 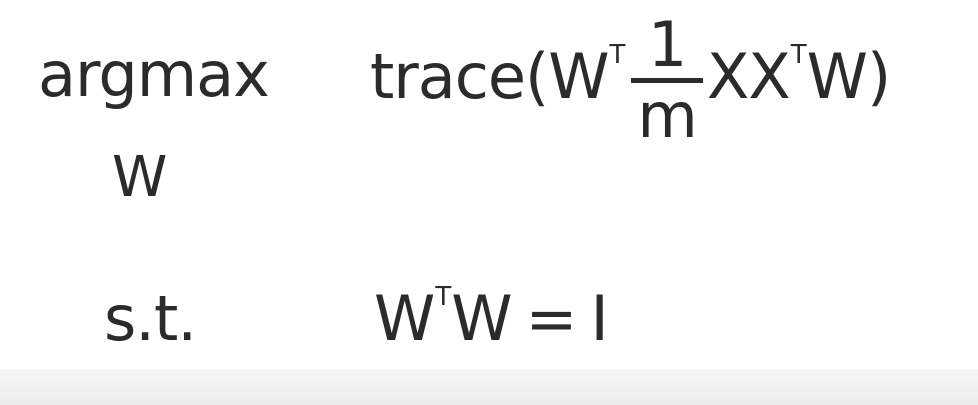 What do you see at coordinates (617, 55) in the screenshot?
I see `transpose-superscript: T` at bounding box center [617, 55].